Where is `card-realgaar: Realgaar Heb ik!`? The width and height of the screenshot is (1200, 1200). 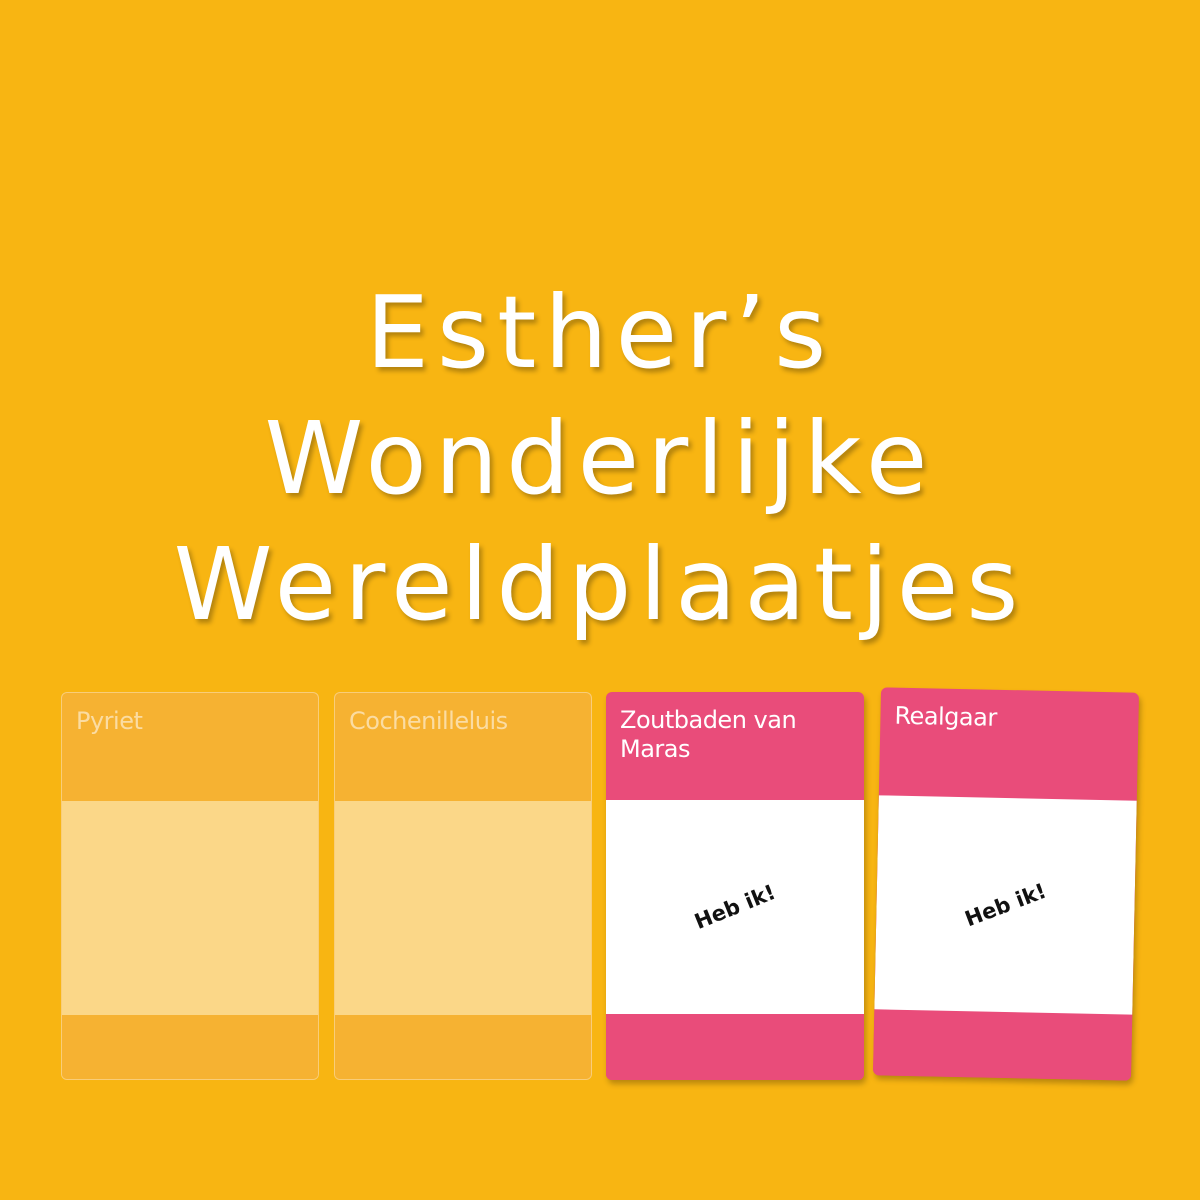 card-realgaar: Realgaar Heb ik! is located at coordinates (1006, 884).